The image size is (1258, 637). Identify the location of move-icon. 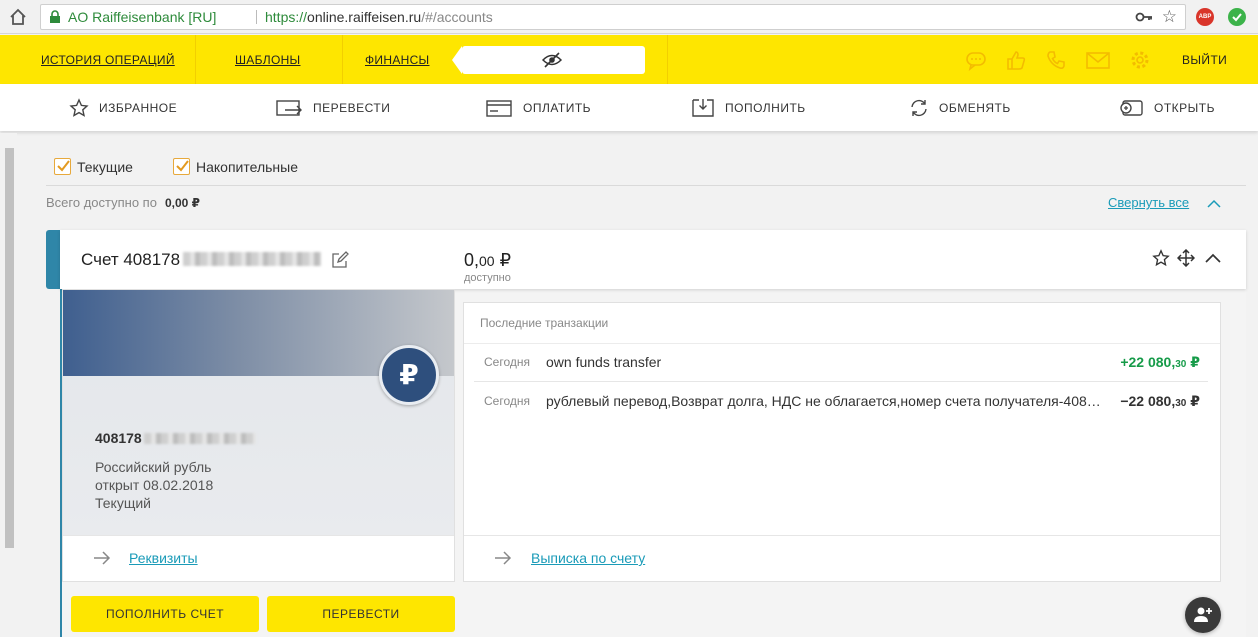
(1186, 258).